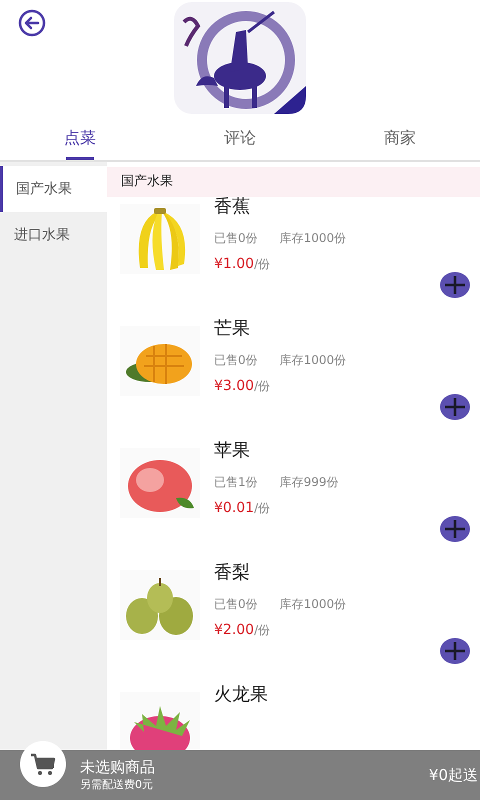  What do you see at coordinates (80, 138) in the screenshot?
I see `tab: 点菜` at bounding box center [80, 138].